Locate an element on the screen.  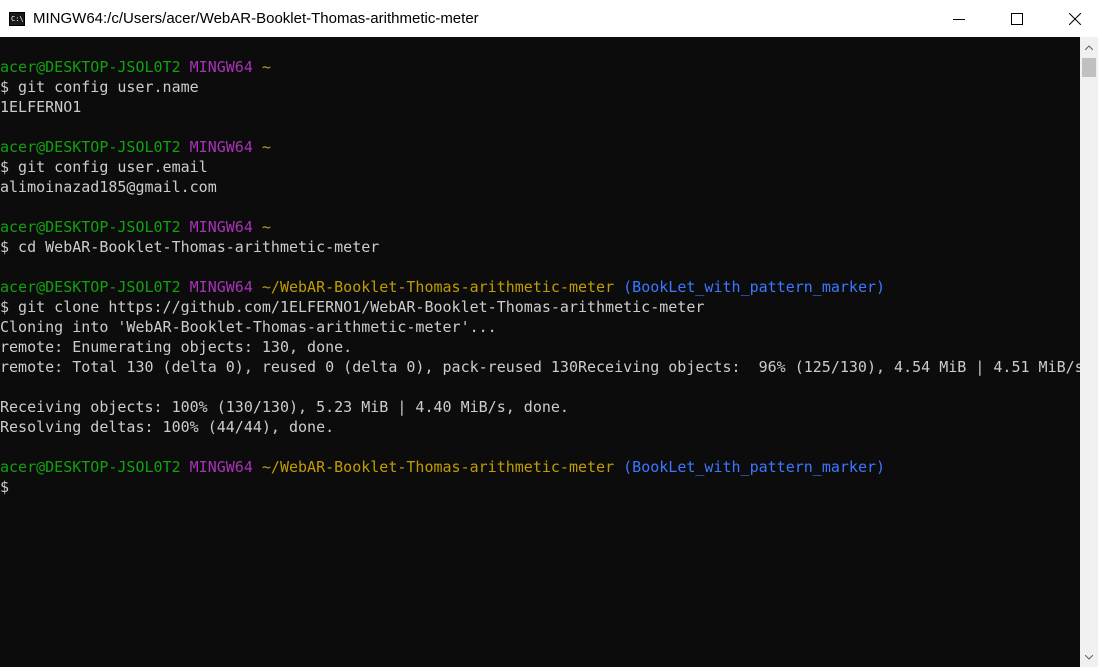
chevron-up-icon is located at coordinates (1089, 47).